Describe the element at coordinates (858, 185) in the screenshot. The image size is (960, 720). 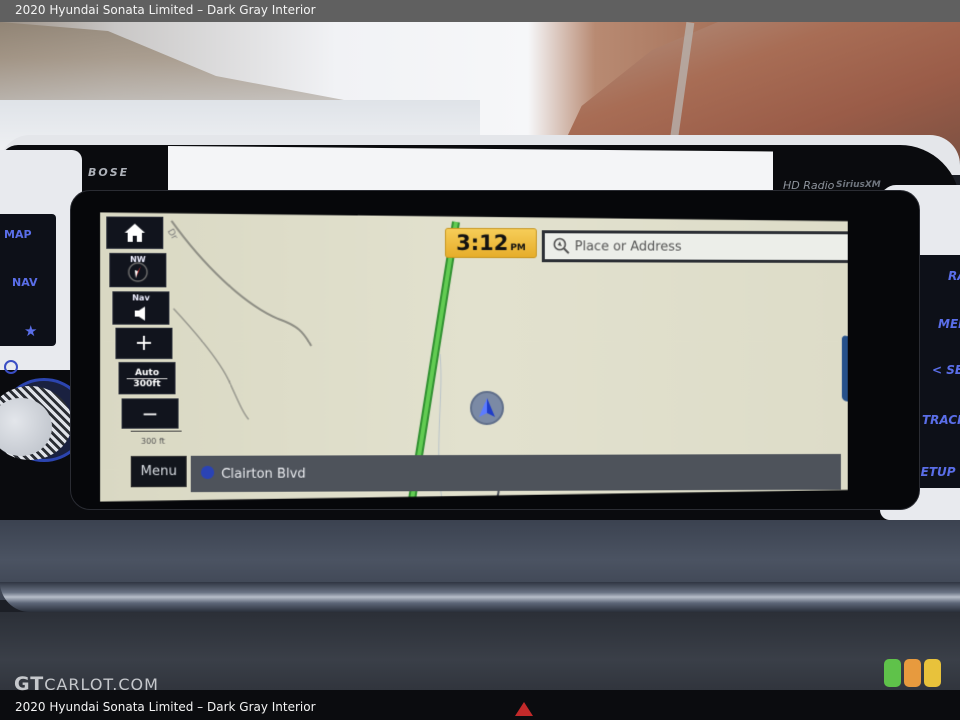
I see `siriusxm-logo: SiriusXM` at that location.